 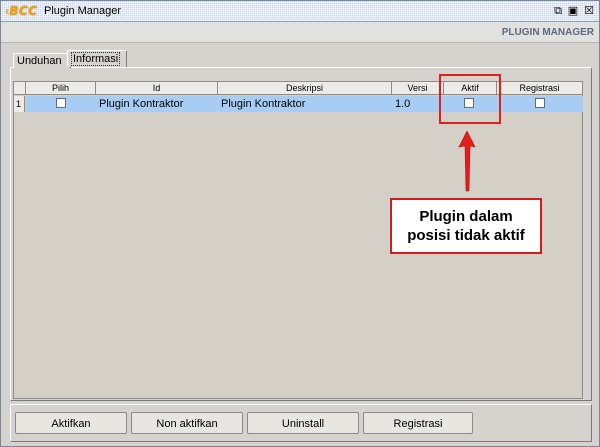 What do you see at coordinates (187, 423) in the screenshot?
I see `deactivate-button: Non aktifkan` at bounding box center [187, 423].